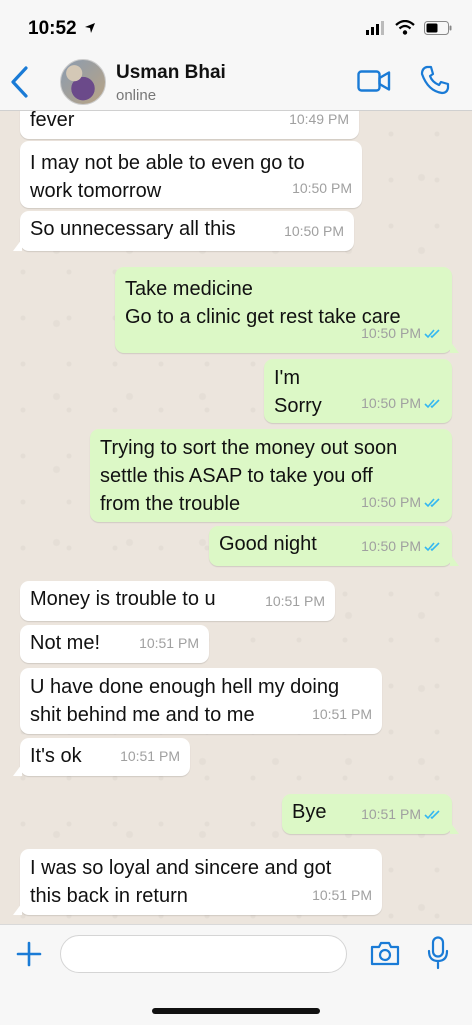 The height and width of the screenshot is (1025, 472). I want to click on camera-icon, so click(385, 953).